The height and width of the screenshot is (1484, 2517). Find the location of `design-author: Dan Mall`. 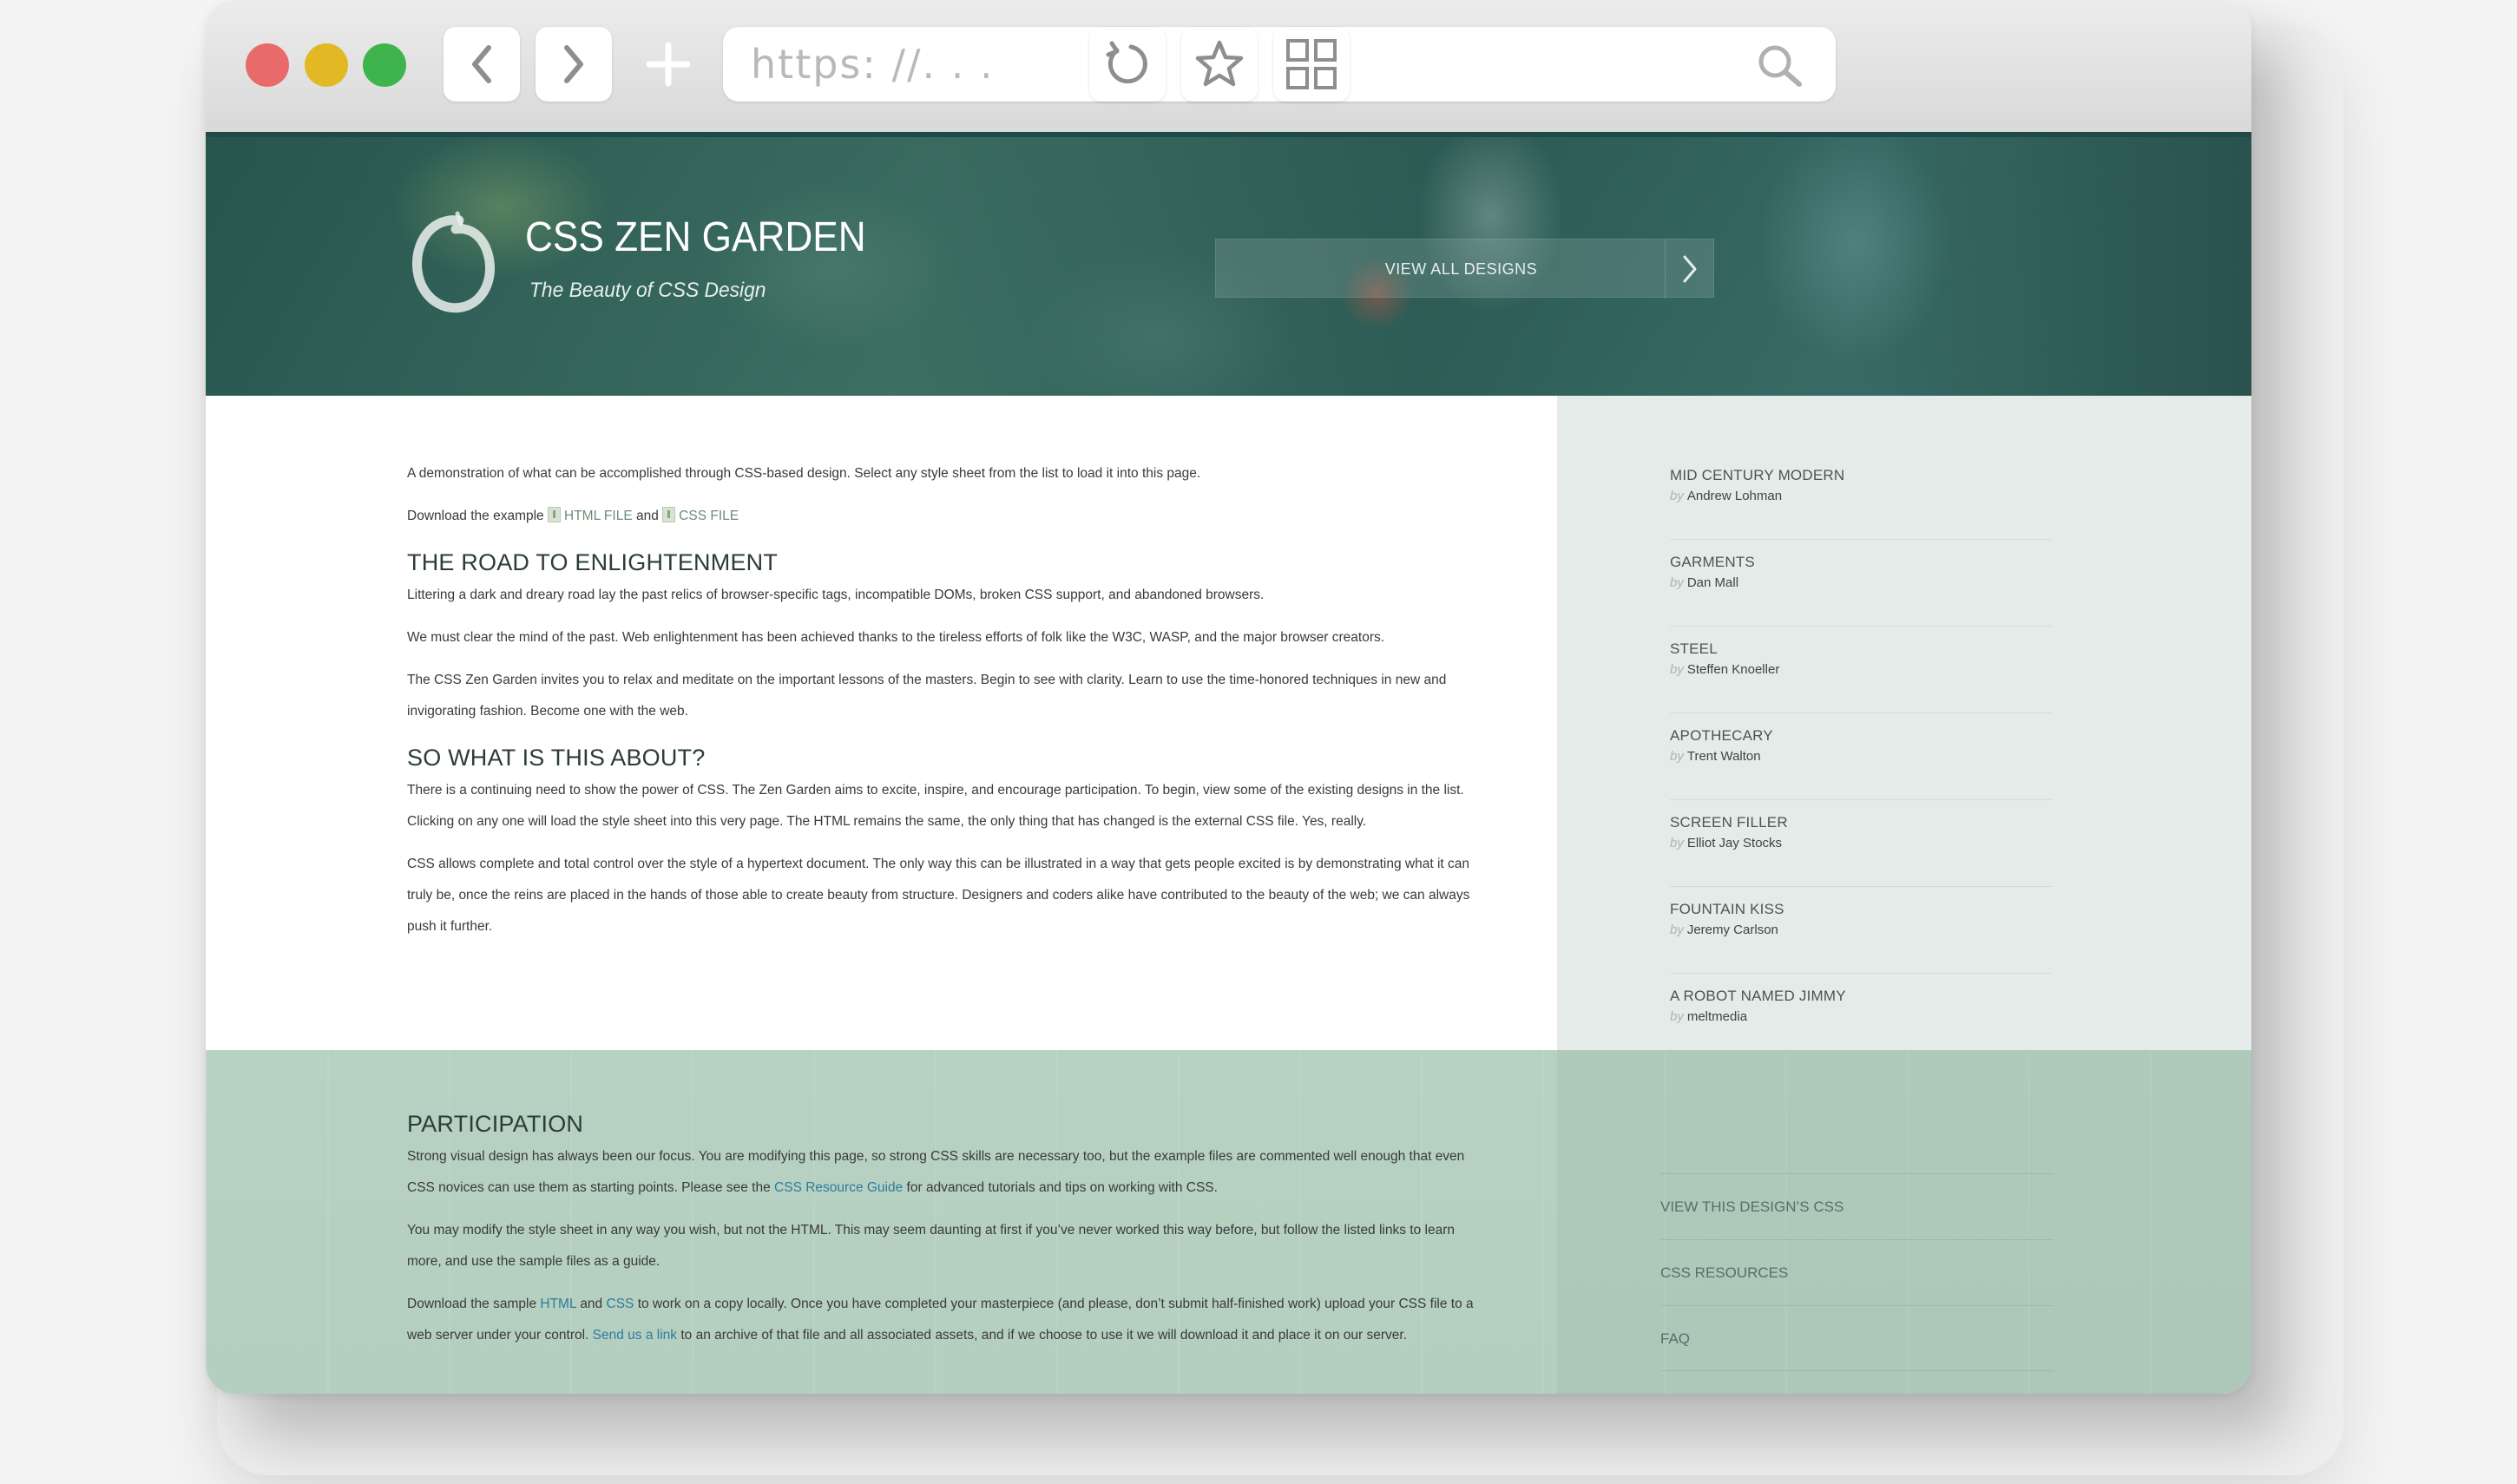

design-author: Dan Mall is located at coordinates (1713, 582).